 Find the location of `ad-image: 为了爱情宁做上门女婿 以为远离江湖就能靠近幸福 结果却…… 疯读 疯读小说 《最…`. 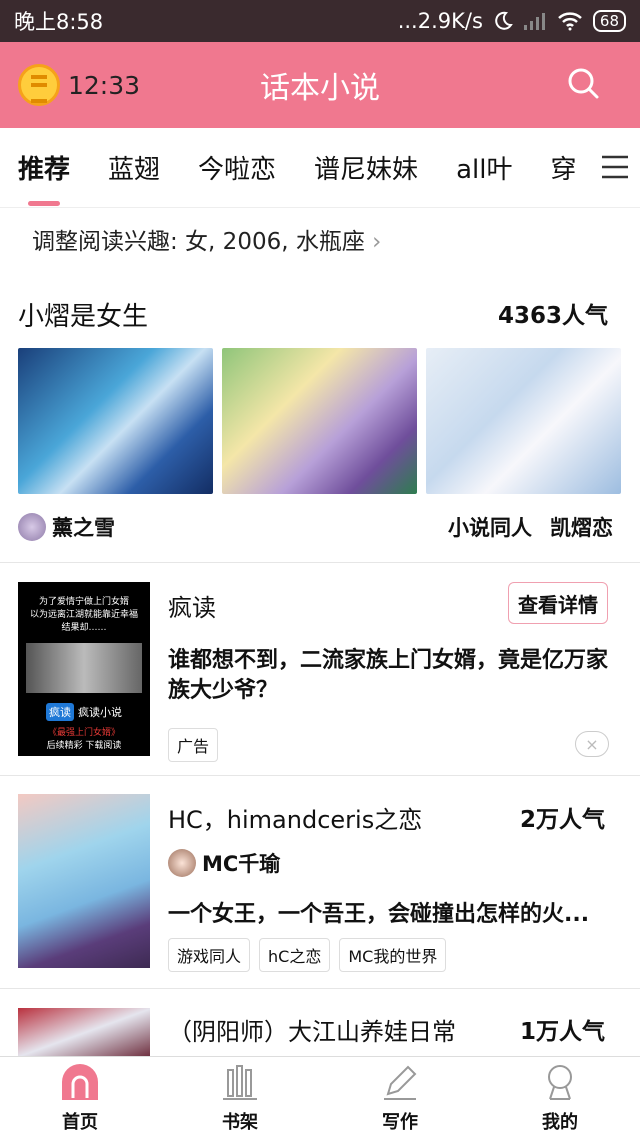

ad-image: 为了爱情宁做上门女婿 以为远离江湖就能靠近幸福 结果却…… 疯读 疯读小说 《最… is located at coordinates (84, 669).